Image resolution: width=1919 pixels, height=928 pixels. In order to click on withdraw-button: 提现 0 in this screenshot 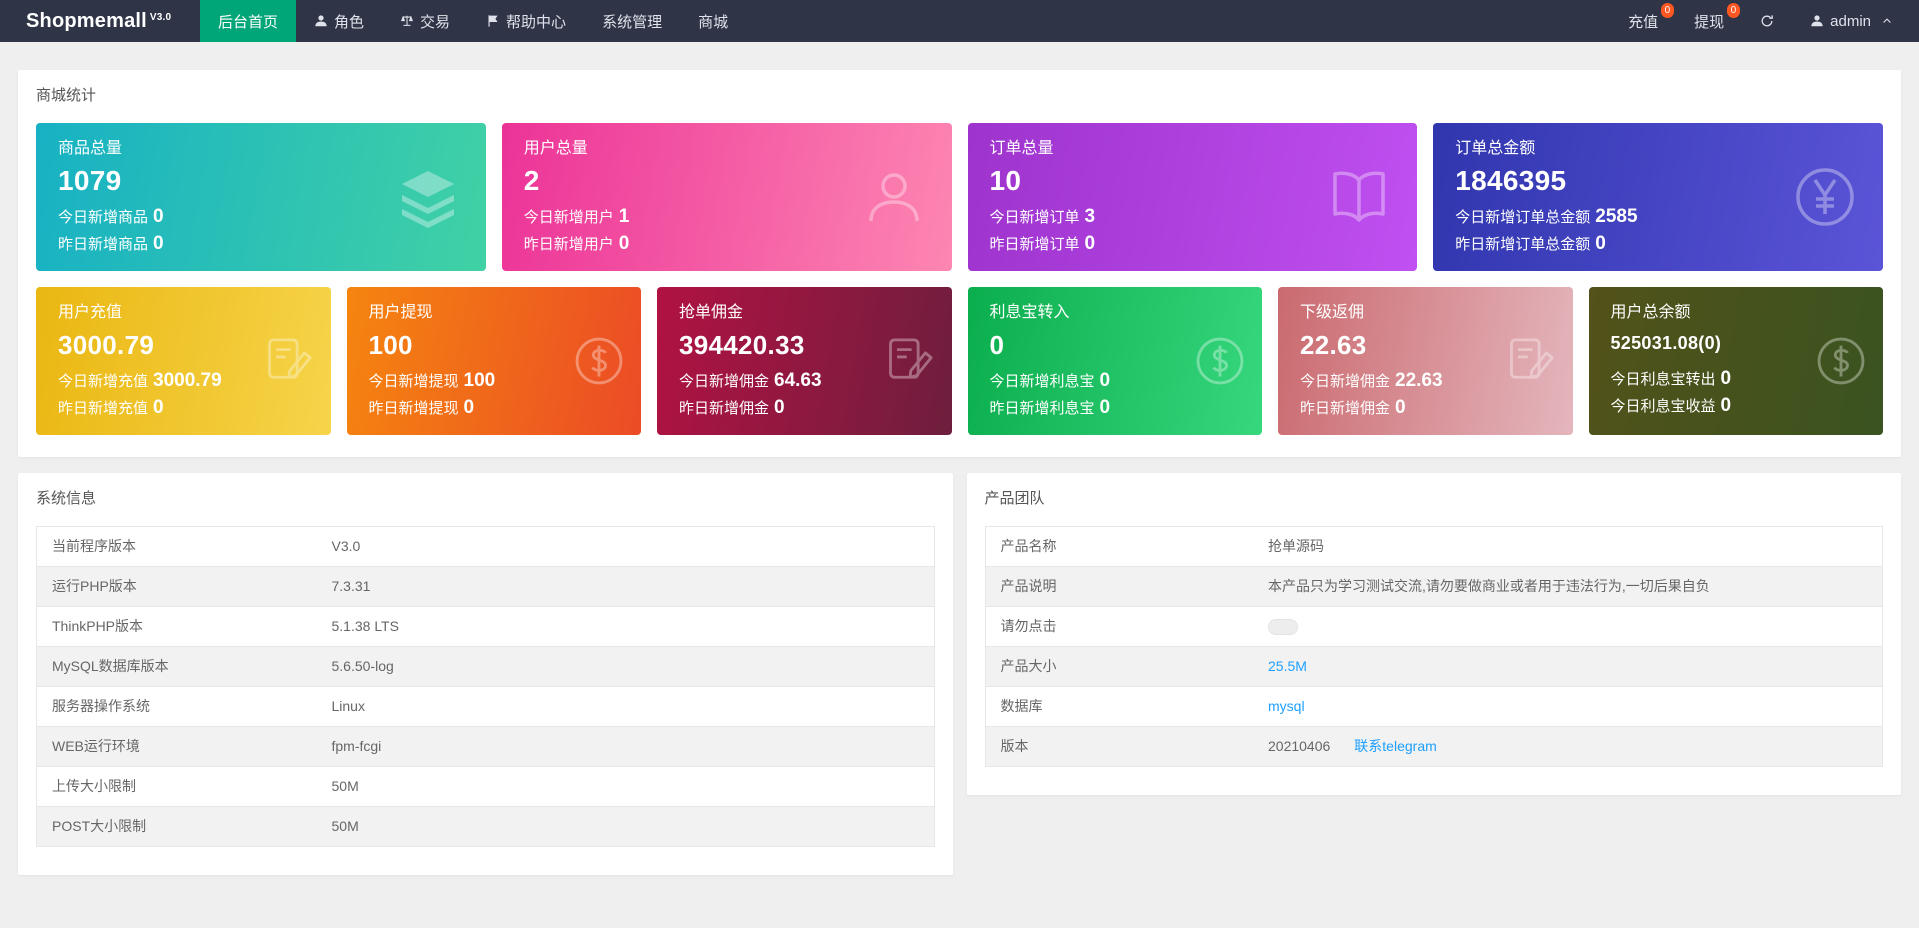, I will do `click(1709, 21)`.